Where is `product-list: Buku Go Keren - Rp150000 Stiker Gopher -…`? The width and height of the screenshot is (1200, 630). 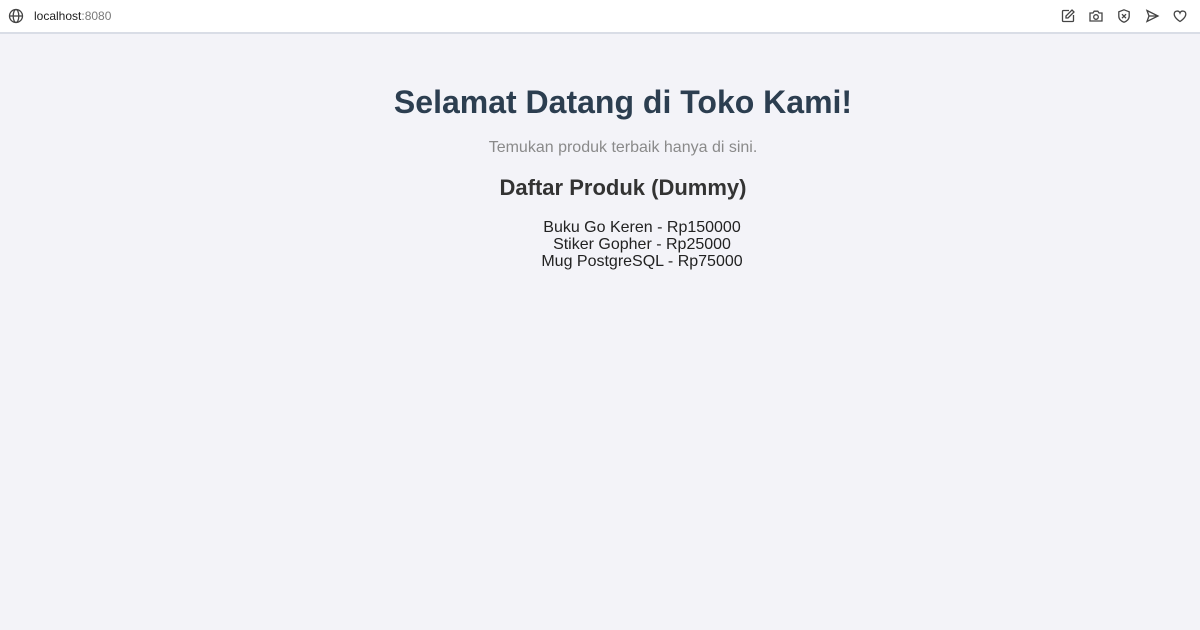
product-list: Buku Go Keren - Rp150000 Stiker Gopher -… is located at coordinates (600, 244).